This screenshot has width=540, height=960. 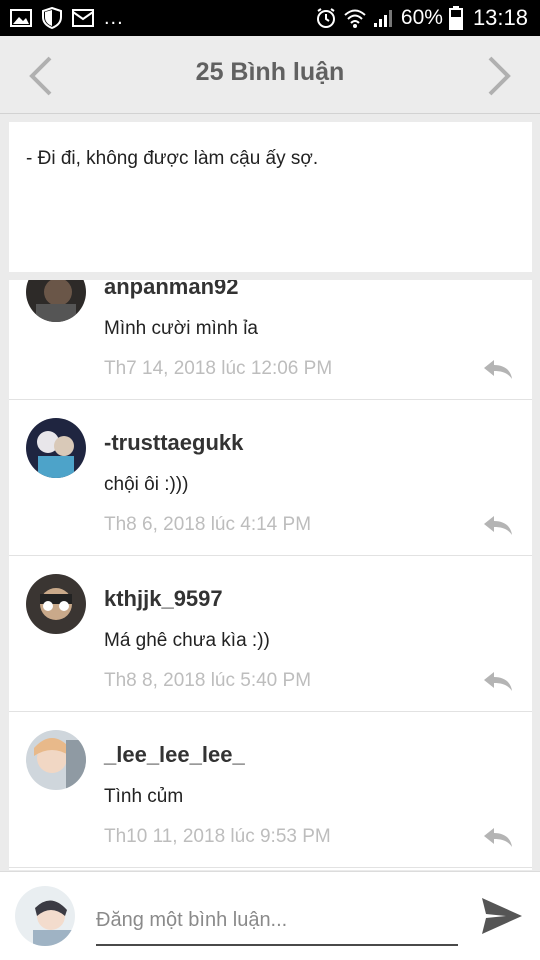 What do you see at coordinates (21, 18) in the screenshot?
I see `image-icon` at bounding box center [21, 18].